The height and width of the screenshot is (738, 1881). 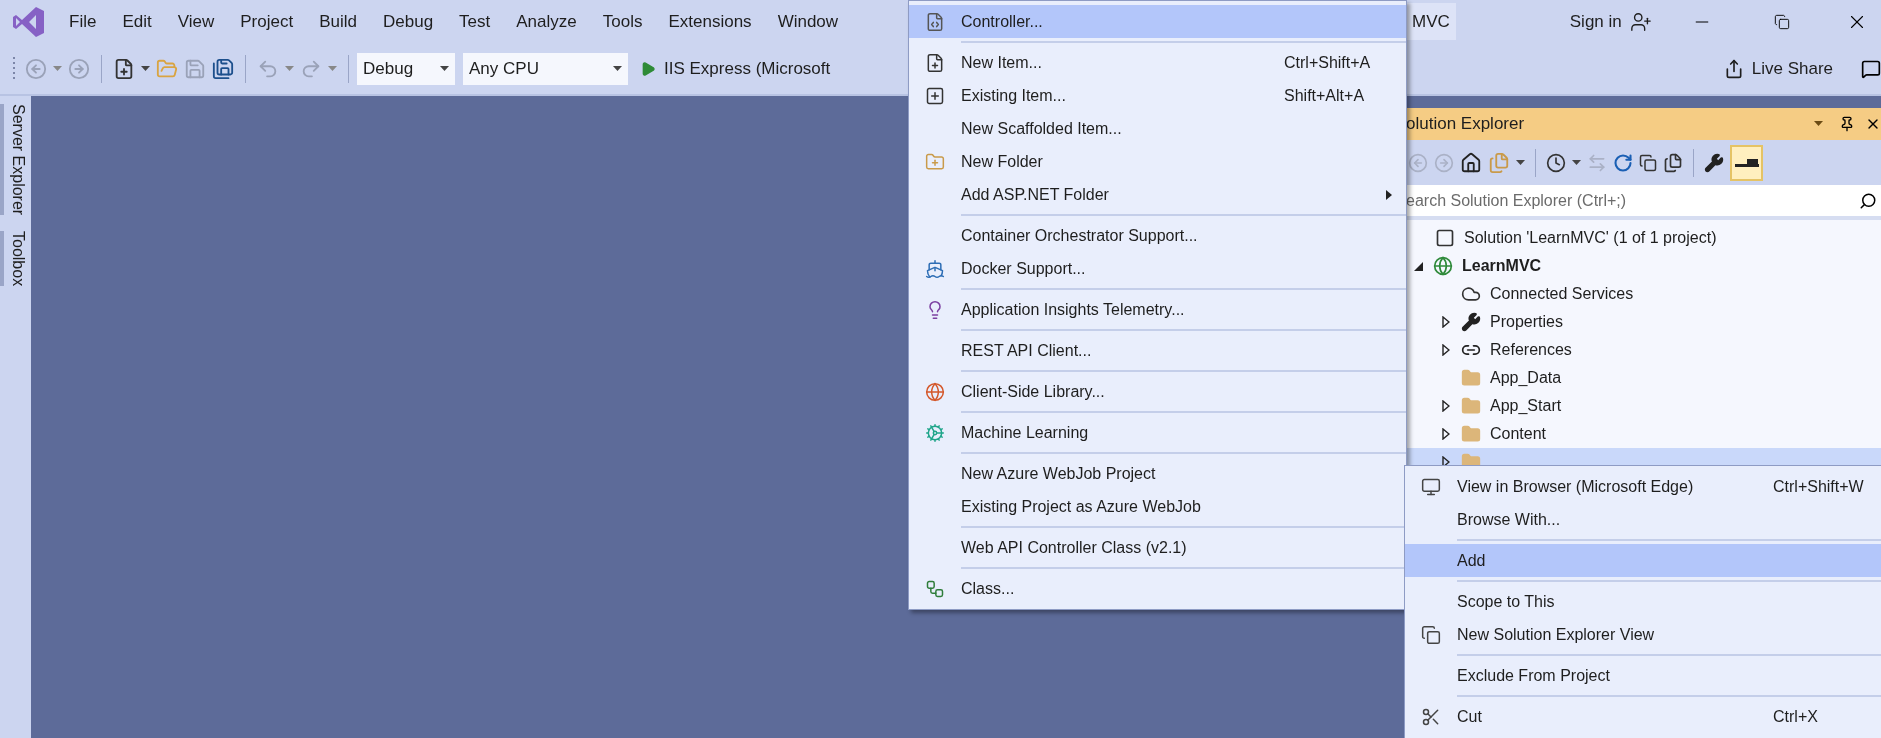 What do you see at coordinates (1643, 266) in the screenshot?
I see `tree-item: LearnMVC` at bounding box center [1643, 266].